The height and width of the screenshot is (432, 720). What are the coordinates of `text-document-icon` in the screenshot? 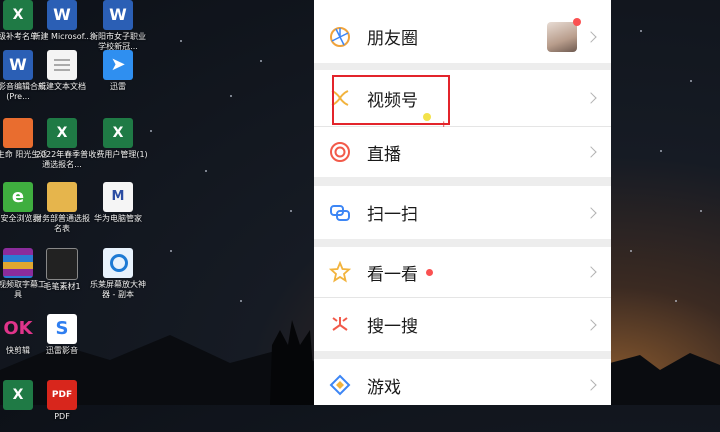 It's located at (62, 65).